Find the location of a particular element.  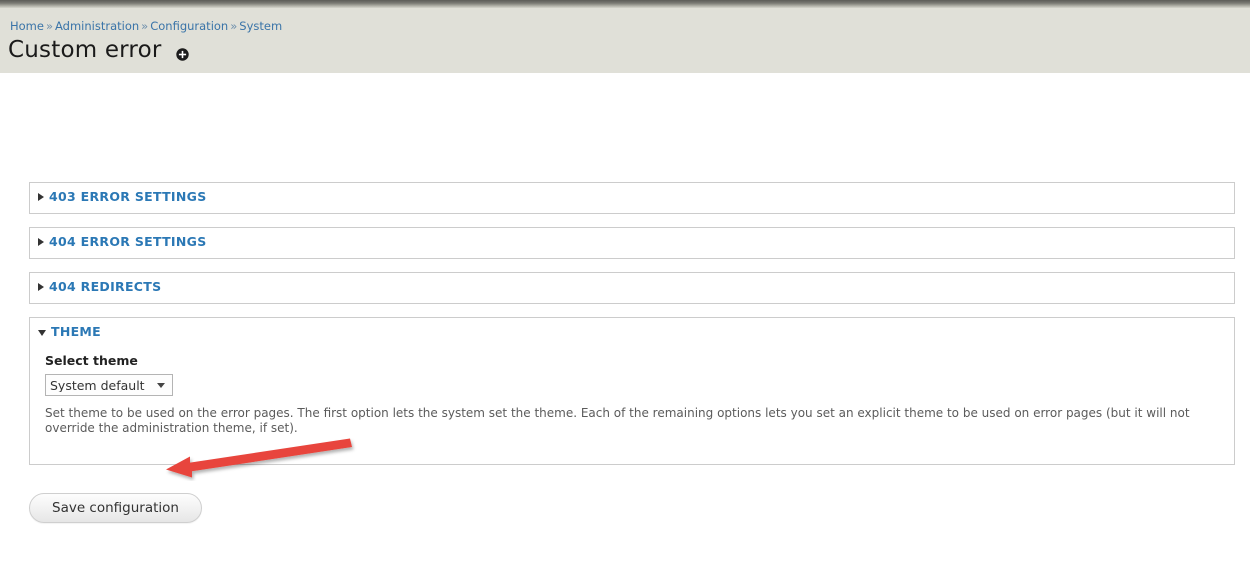

breadcrumb-item-administration: Administration is located at coordinates (97, 26).